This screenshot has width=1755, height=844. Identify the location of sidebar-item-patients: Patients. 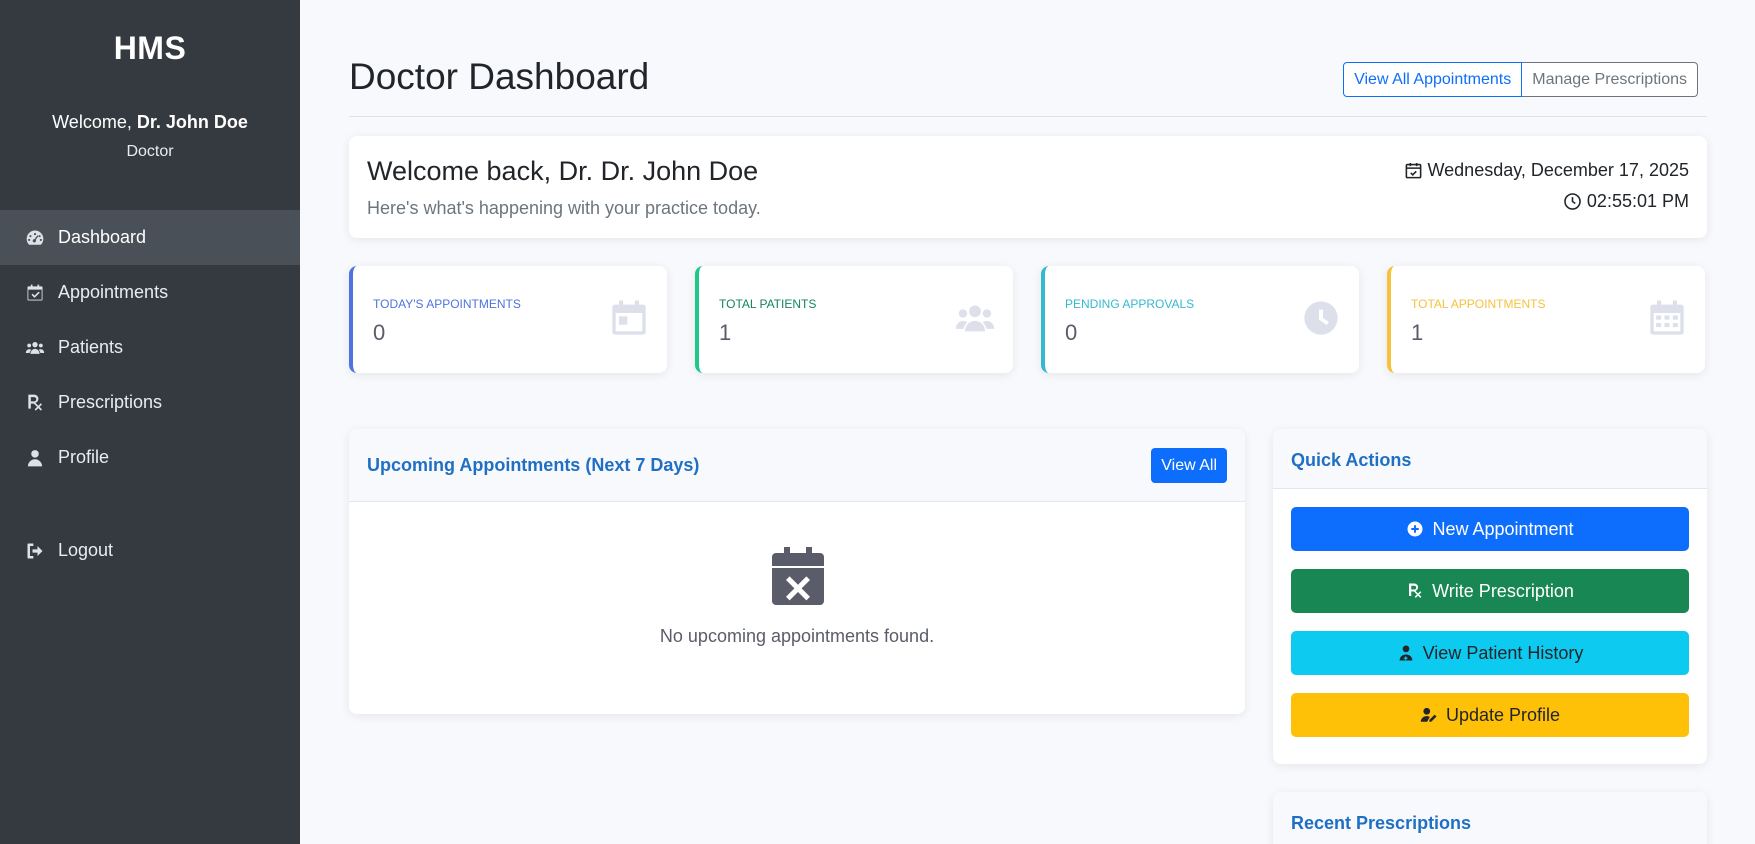
(150, 347).